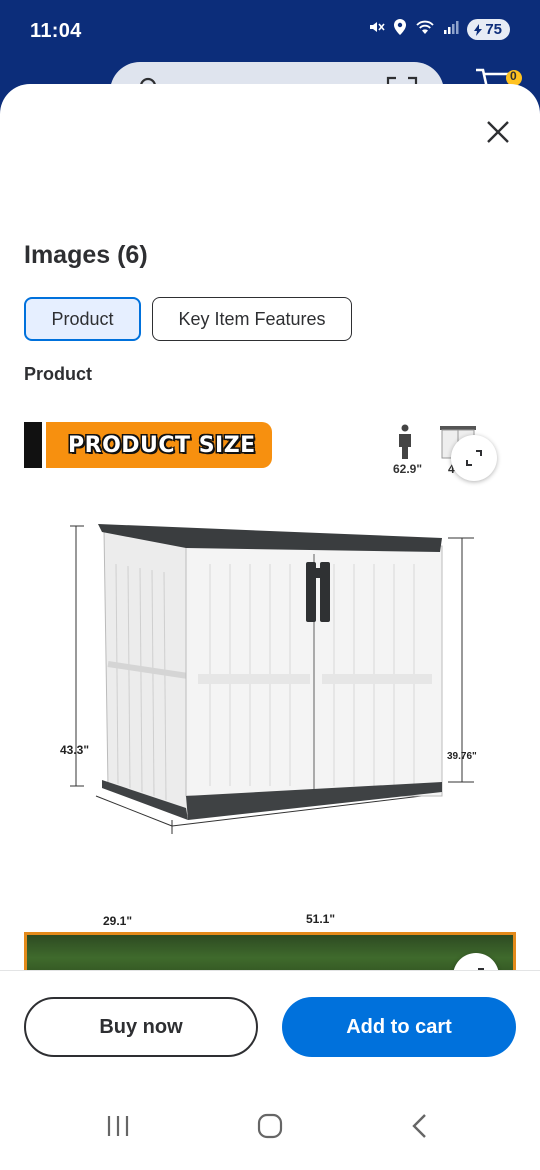  What do you see at coordinates (82, 319) in the screenshot?
I see `tab-product: Product` at bounding box center [82, 319].